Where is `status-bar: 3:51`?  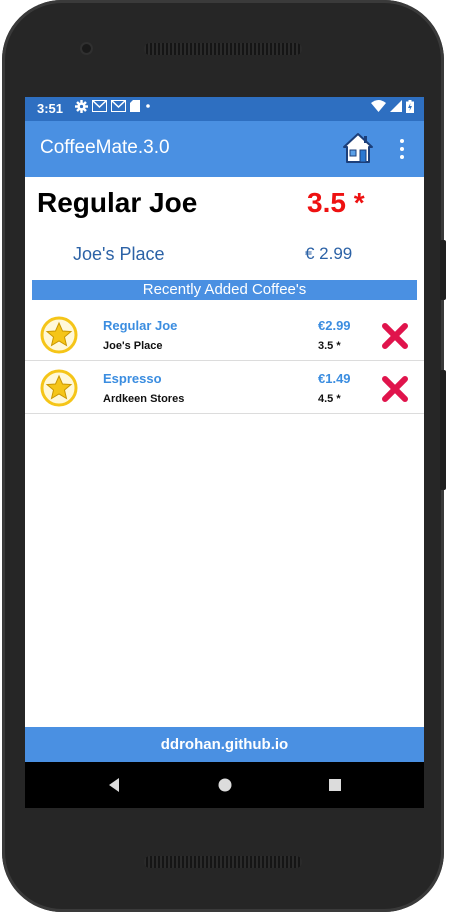 status-bar: 3:51 is located at coordinates (224, 109).